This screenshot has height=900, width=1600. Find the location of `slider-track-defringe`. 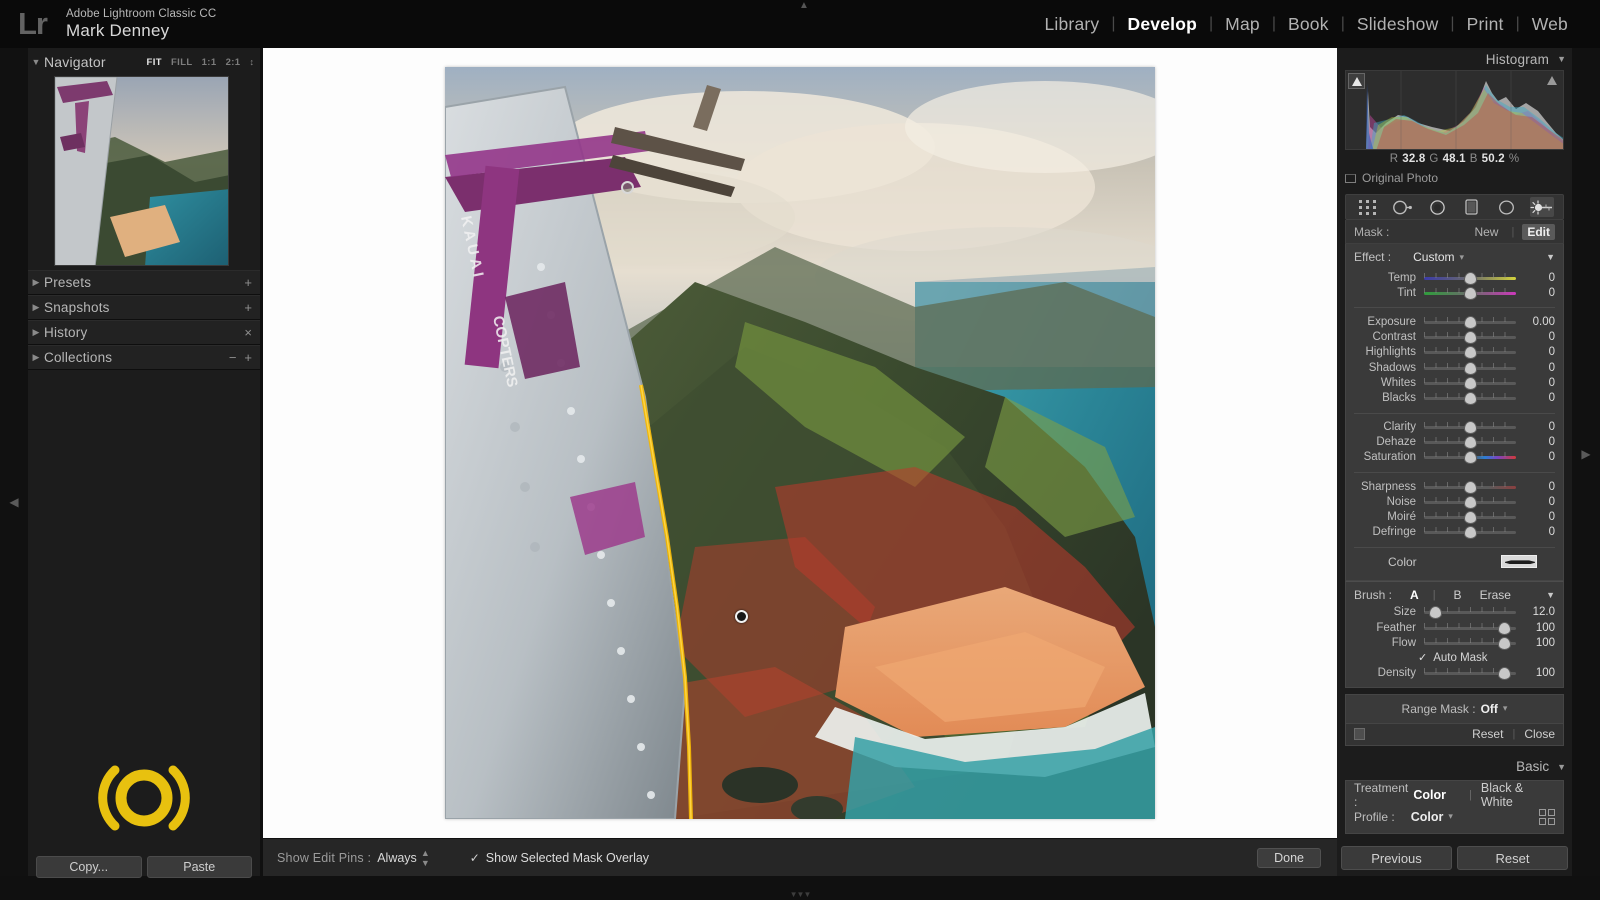

slider-track-defringe is located at coordinates (1470, 533).